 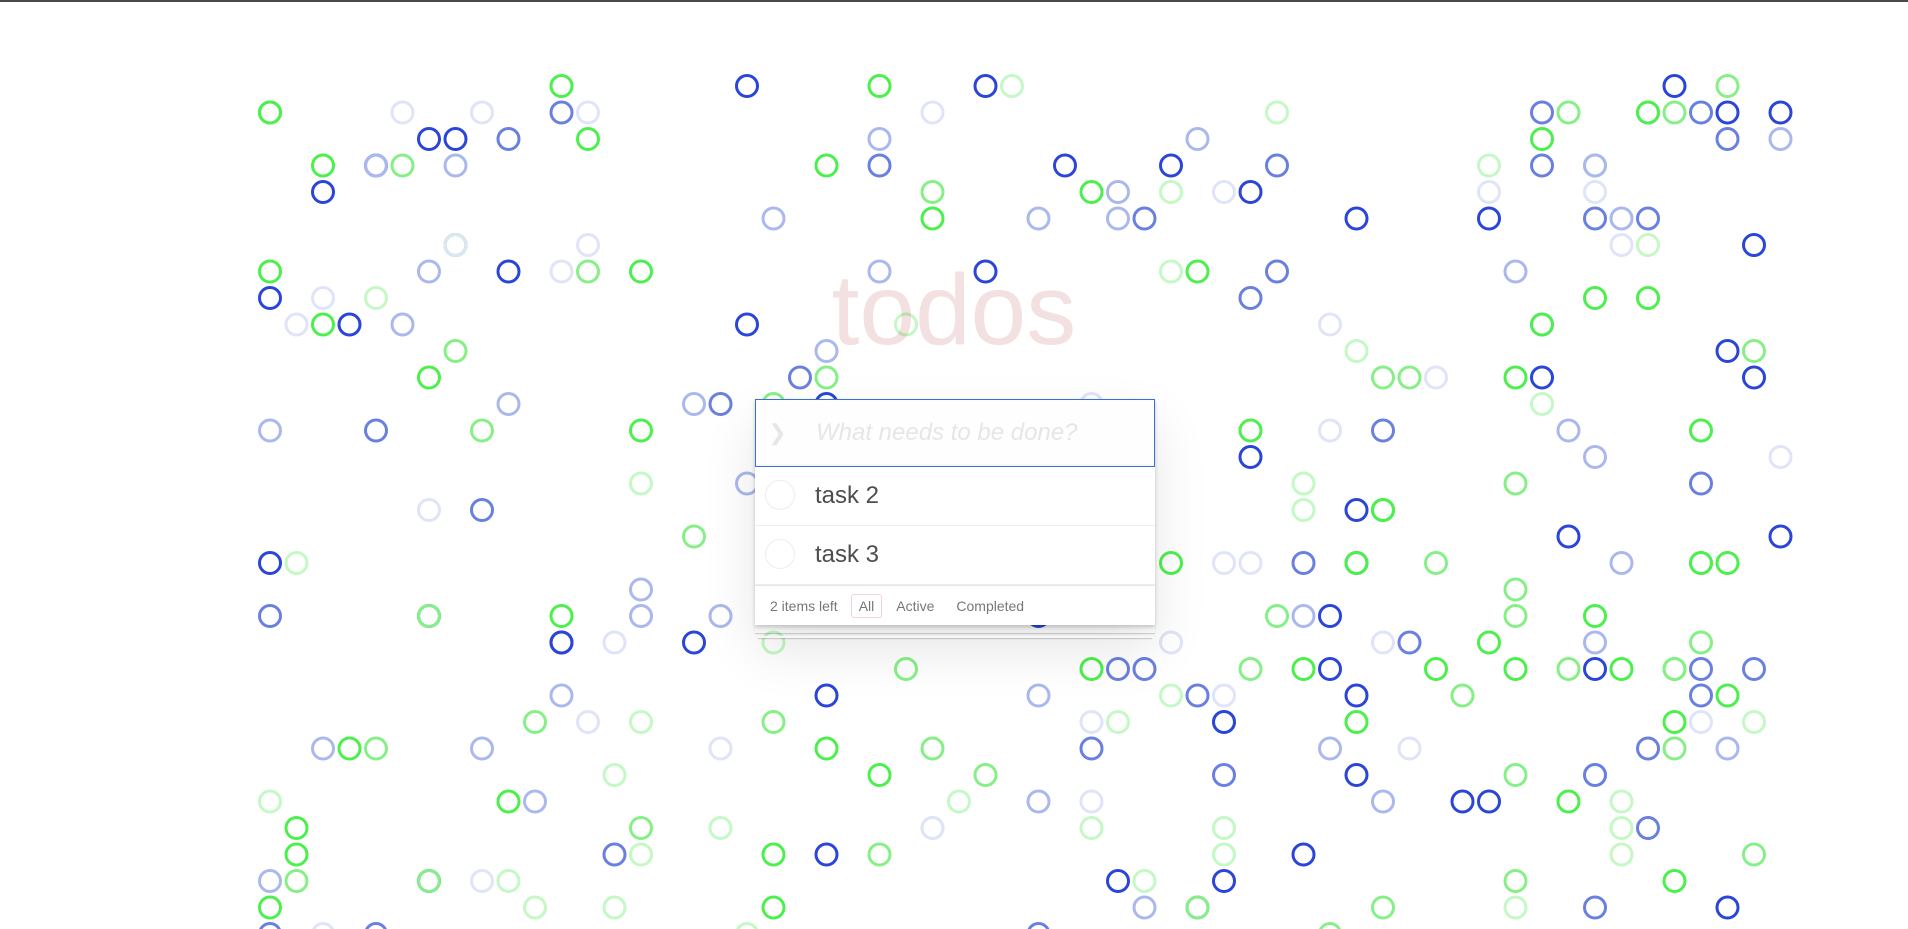 I want to click on filter-all: All, so click(x=866, y=605).